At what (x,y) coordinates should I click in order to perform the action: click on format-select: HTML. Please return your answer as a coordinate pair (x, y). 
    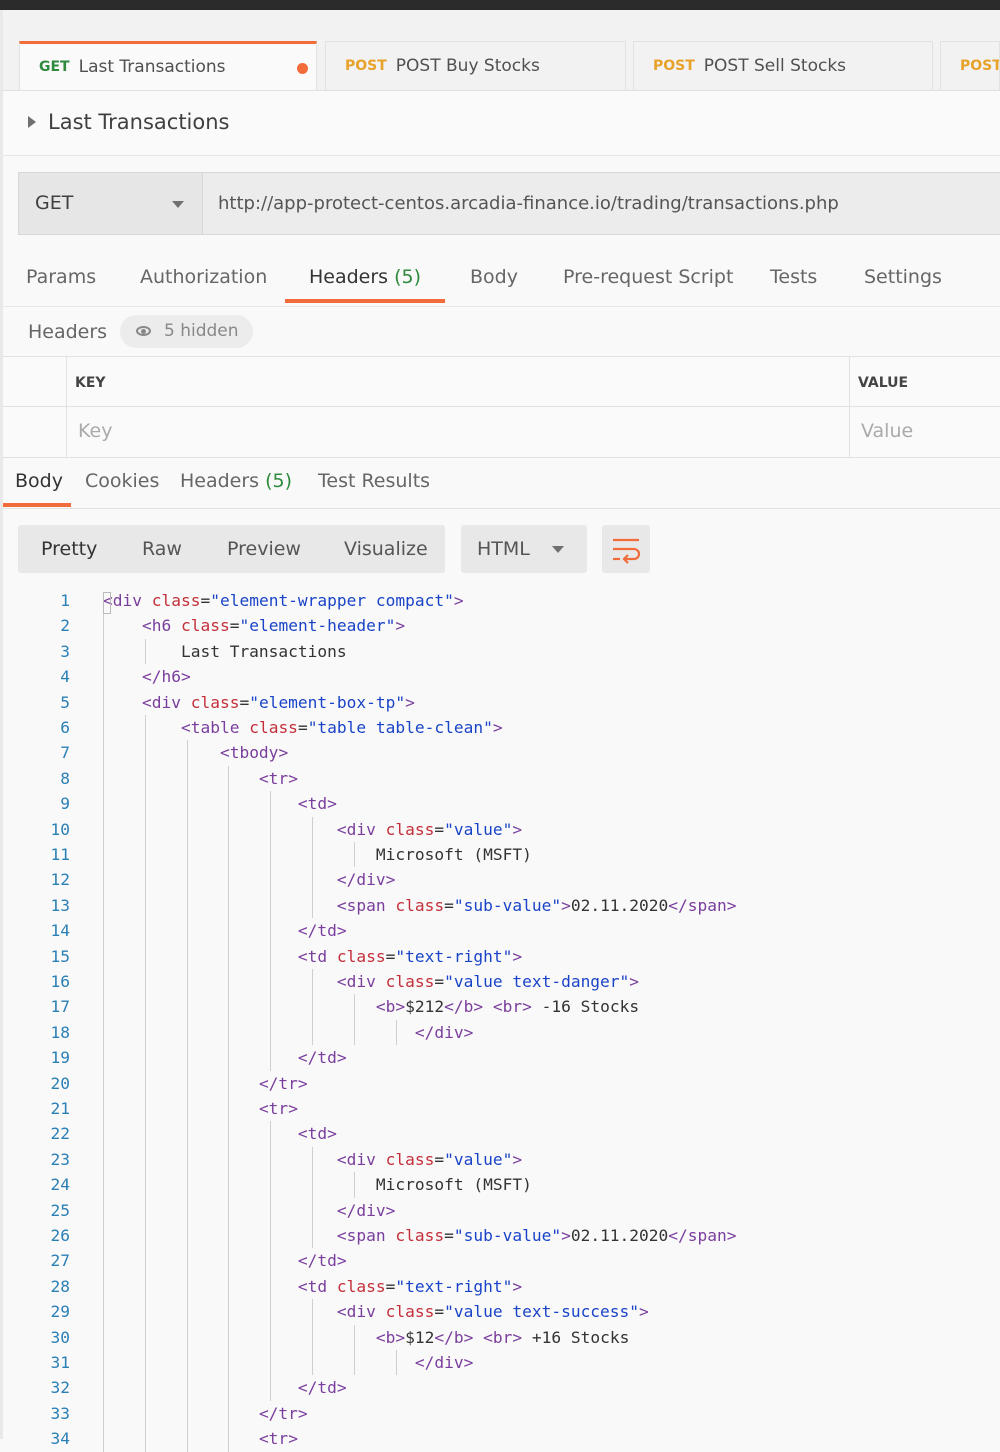
    Looking at the image, I should click on (524, 549).